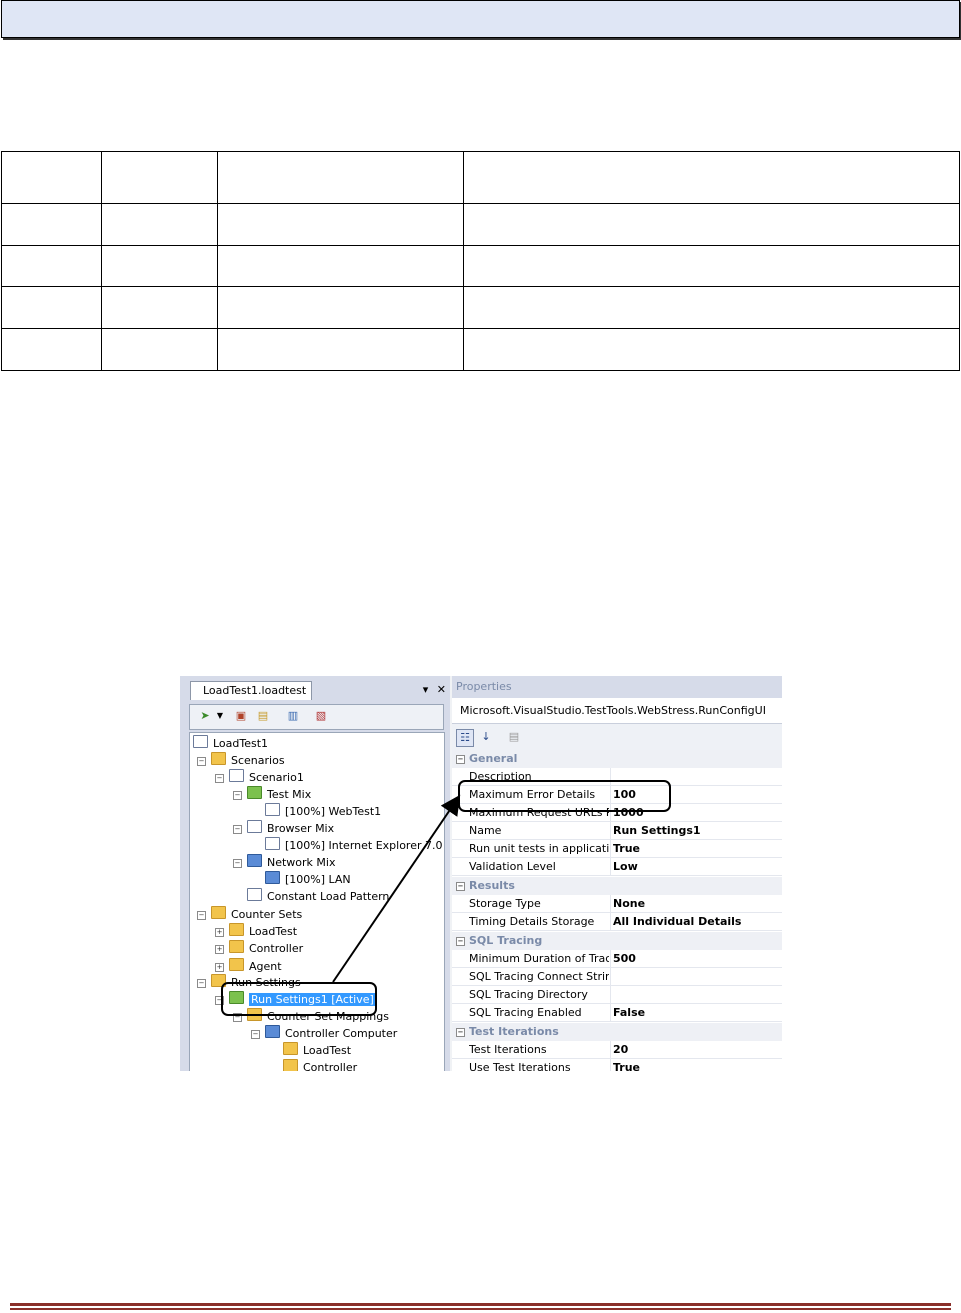 This screenshot has width=961, height=1313. I want to click on header-bar, so click(480, 19).